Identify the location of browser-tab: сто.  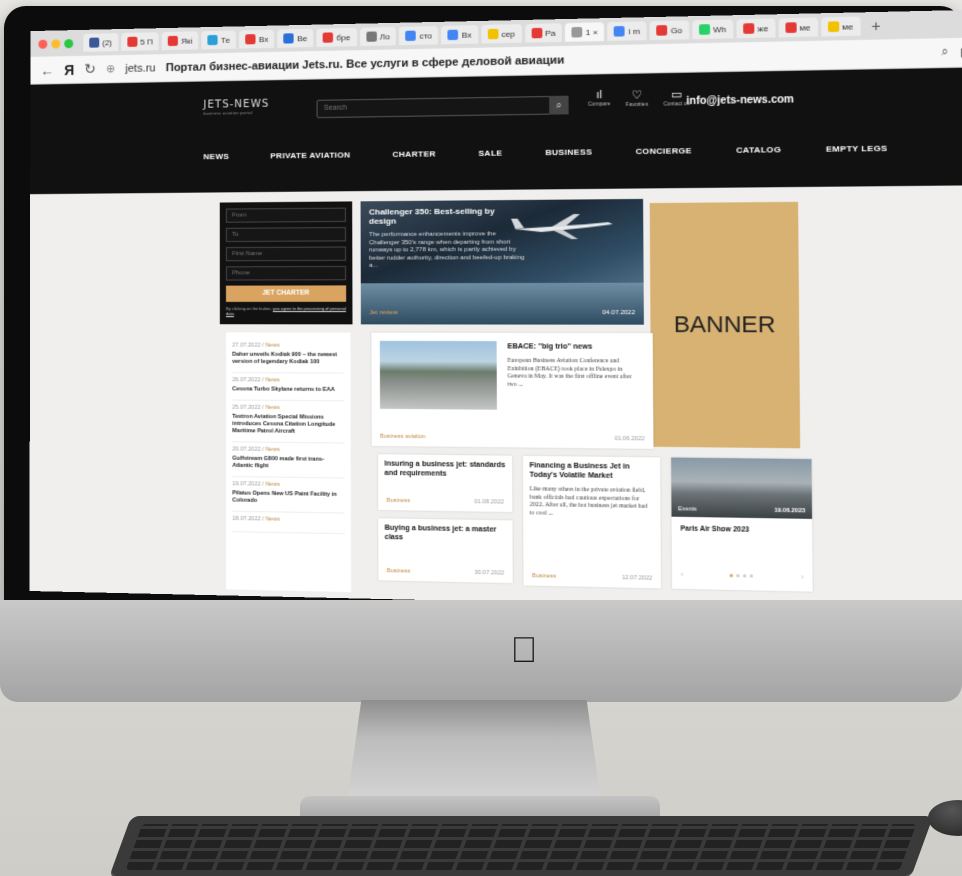
(419, 35).